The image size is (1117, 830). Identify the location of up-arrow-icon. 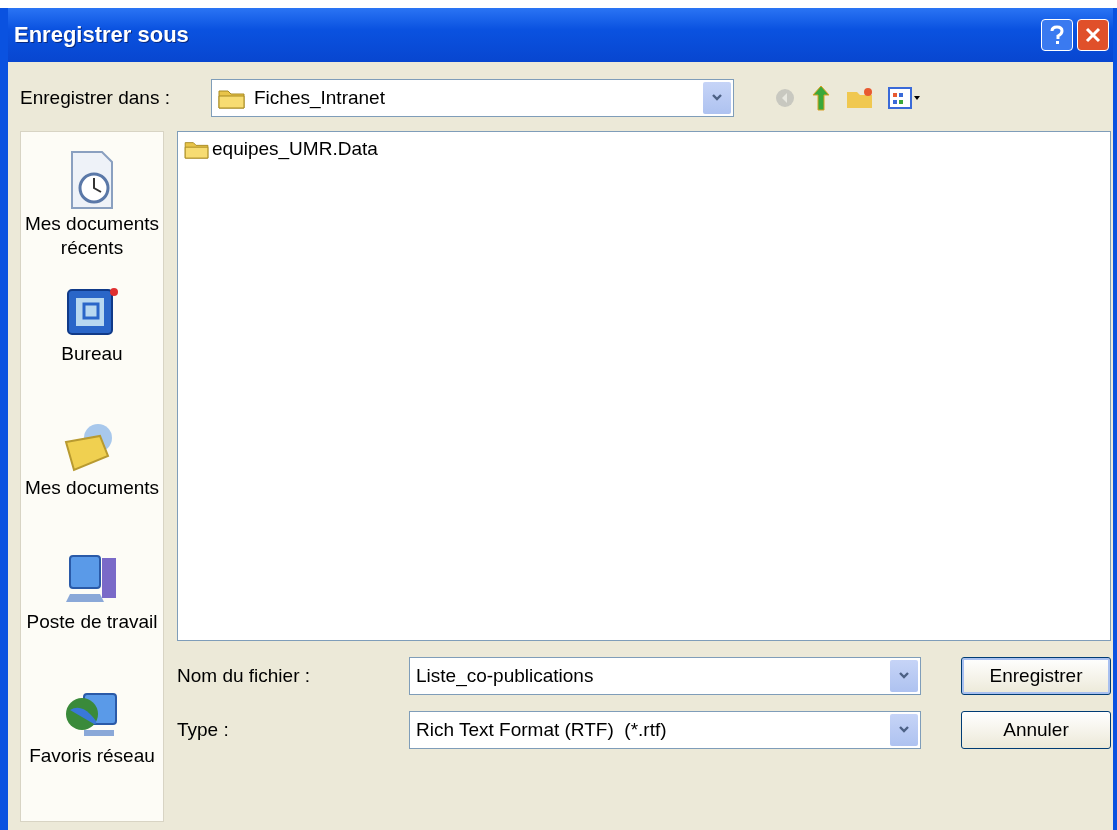
(821, 98).